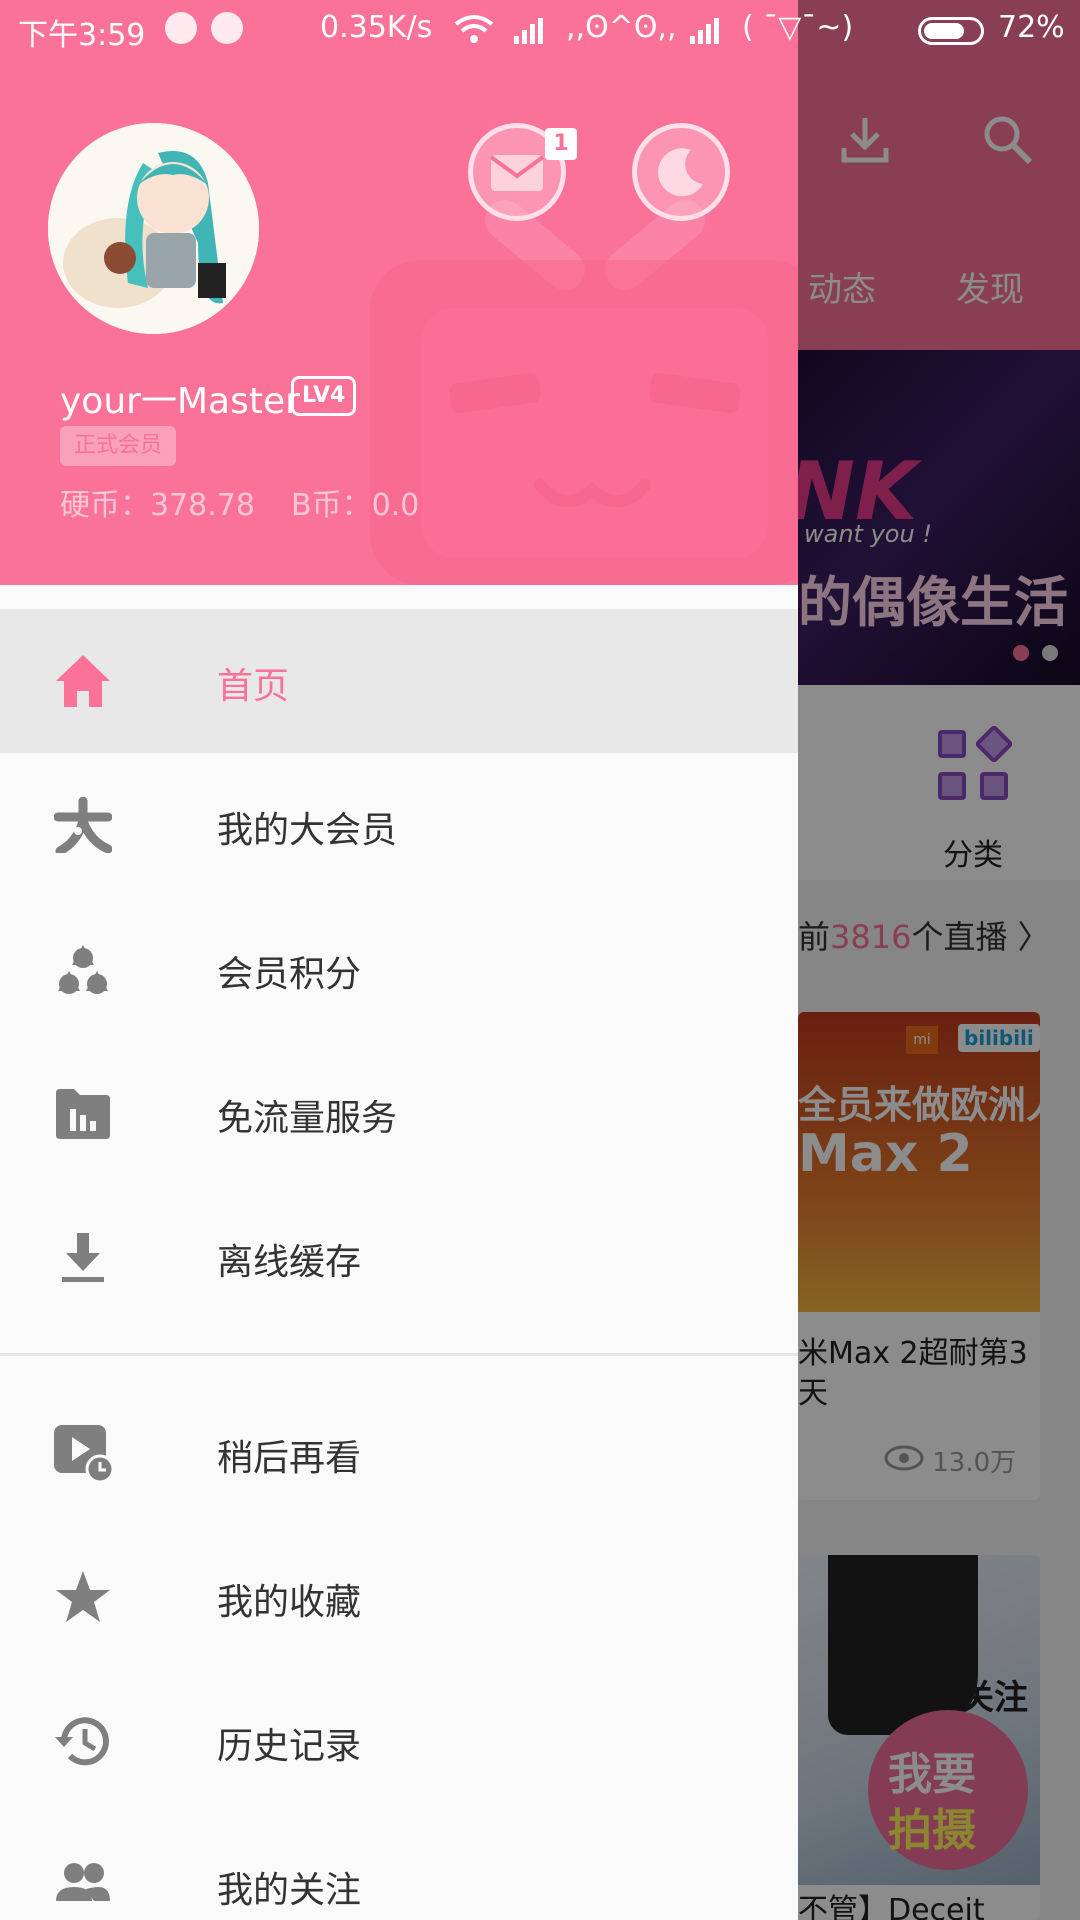 The image size is (1080, 1920). Describe the element at coordinates (621, 27) in the screenshot. I see `status-emoticon: ,,ʘ^ʘ,,` at that location.